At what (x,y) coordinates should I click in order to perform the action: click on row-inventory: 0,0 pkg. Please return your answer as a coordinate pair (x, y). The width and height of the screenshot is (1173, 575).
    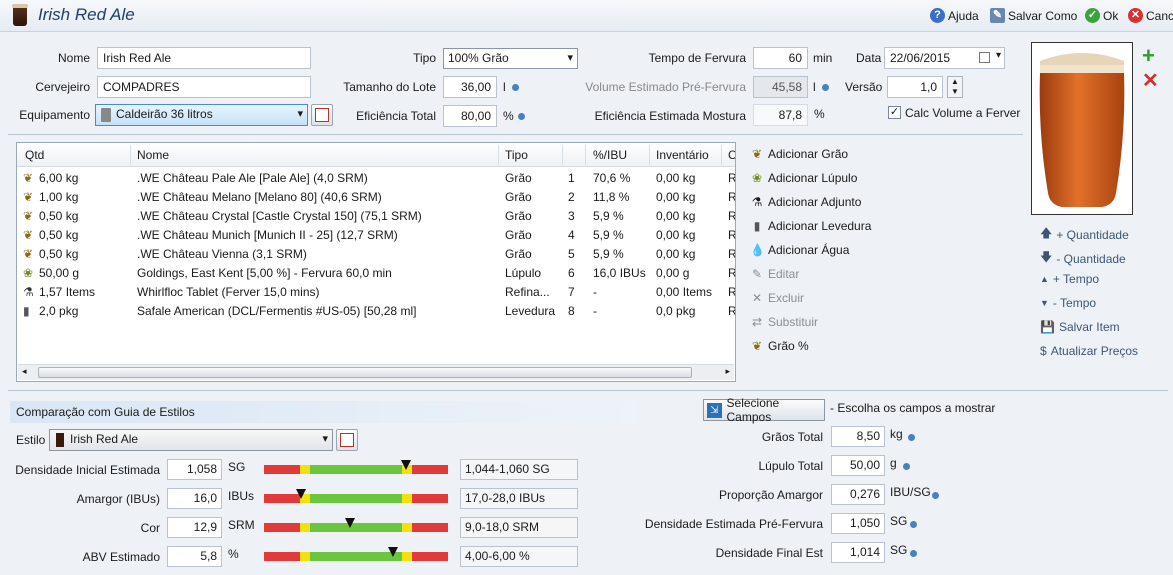
    Looking at the image, I should click on (676, 311).